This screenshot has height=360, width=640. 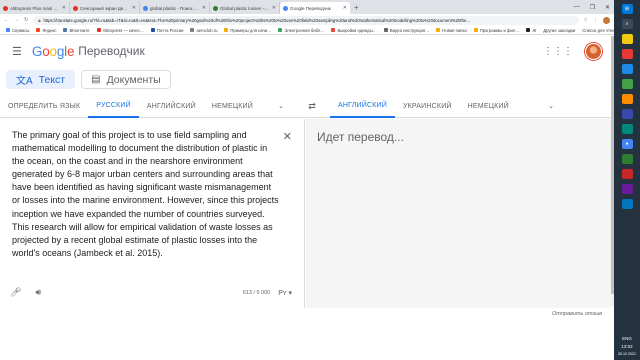 I want to click on browser-tab: global plastic - Поиск в Google✕, so click(x=175, y=8).